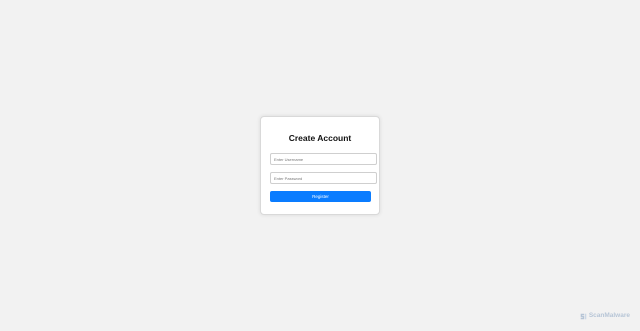 This screenshot has height=331, width=640. Describe the element at coordinates (320, 138) in the screenshot. I see `form-title: Create Account` at that location.